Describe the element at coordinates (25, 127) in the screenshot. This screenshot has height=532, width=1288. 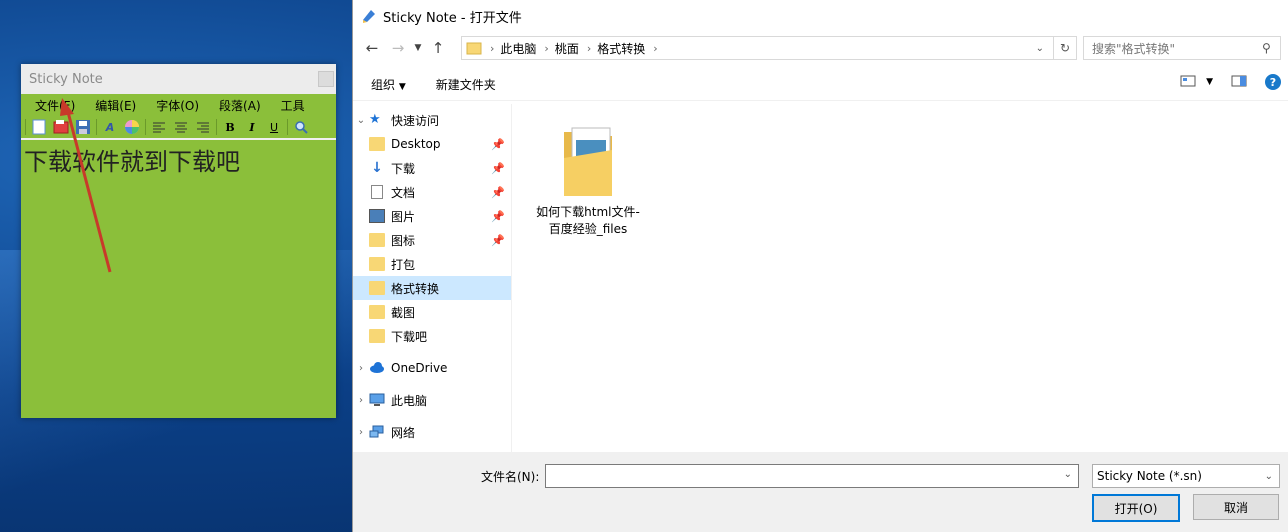
I see `toolbar-grip` at that location.